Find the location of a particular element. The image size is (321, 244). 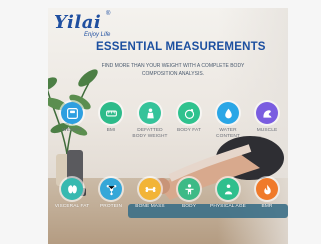

feature-physical-age: PHYSICAL AGE is located at coordinates (228, 194).